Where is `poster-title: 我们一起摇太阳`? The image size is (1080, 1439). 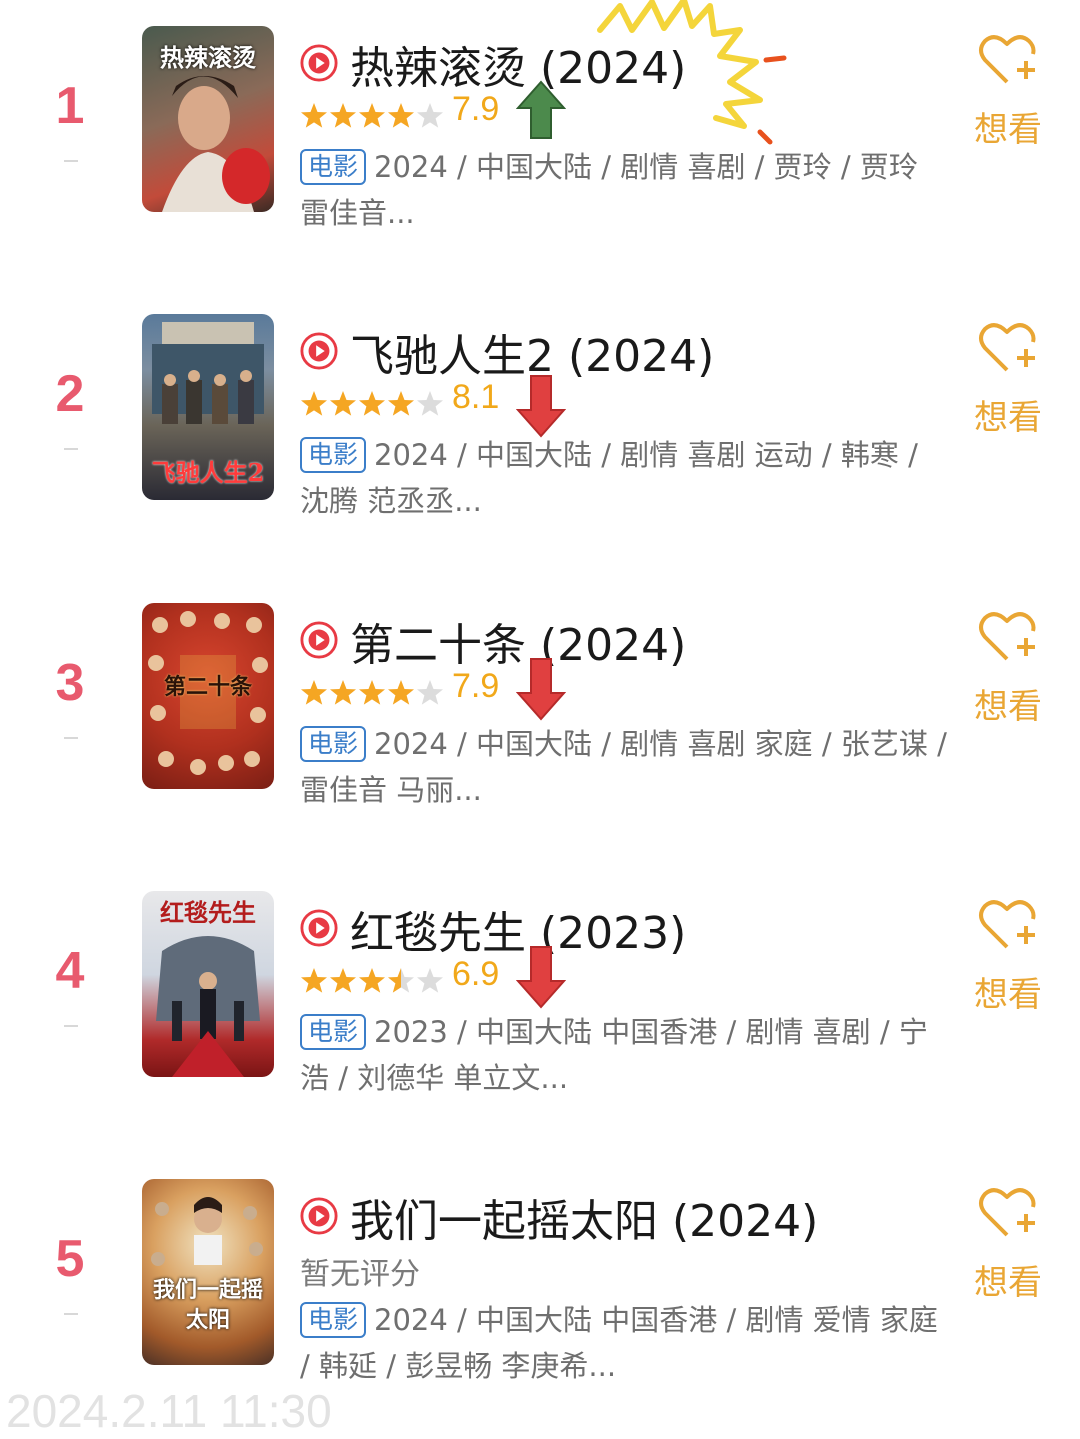 poster-title: 我们一起摇太阳 is located at coordinates (207, 1305).